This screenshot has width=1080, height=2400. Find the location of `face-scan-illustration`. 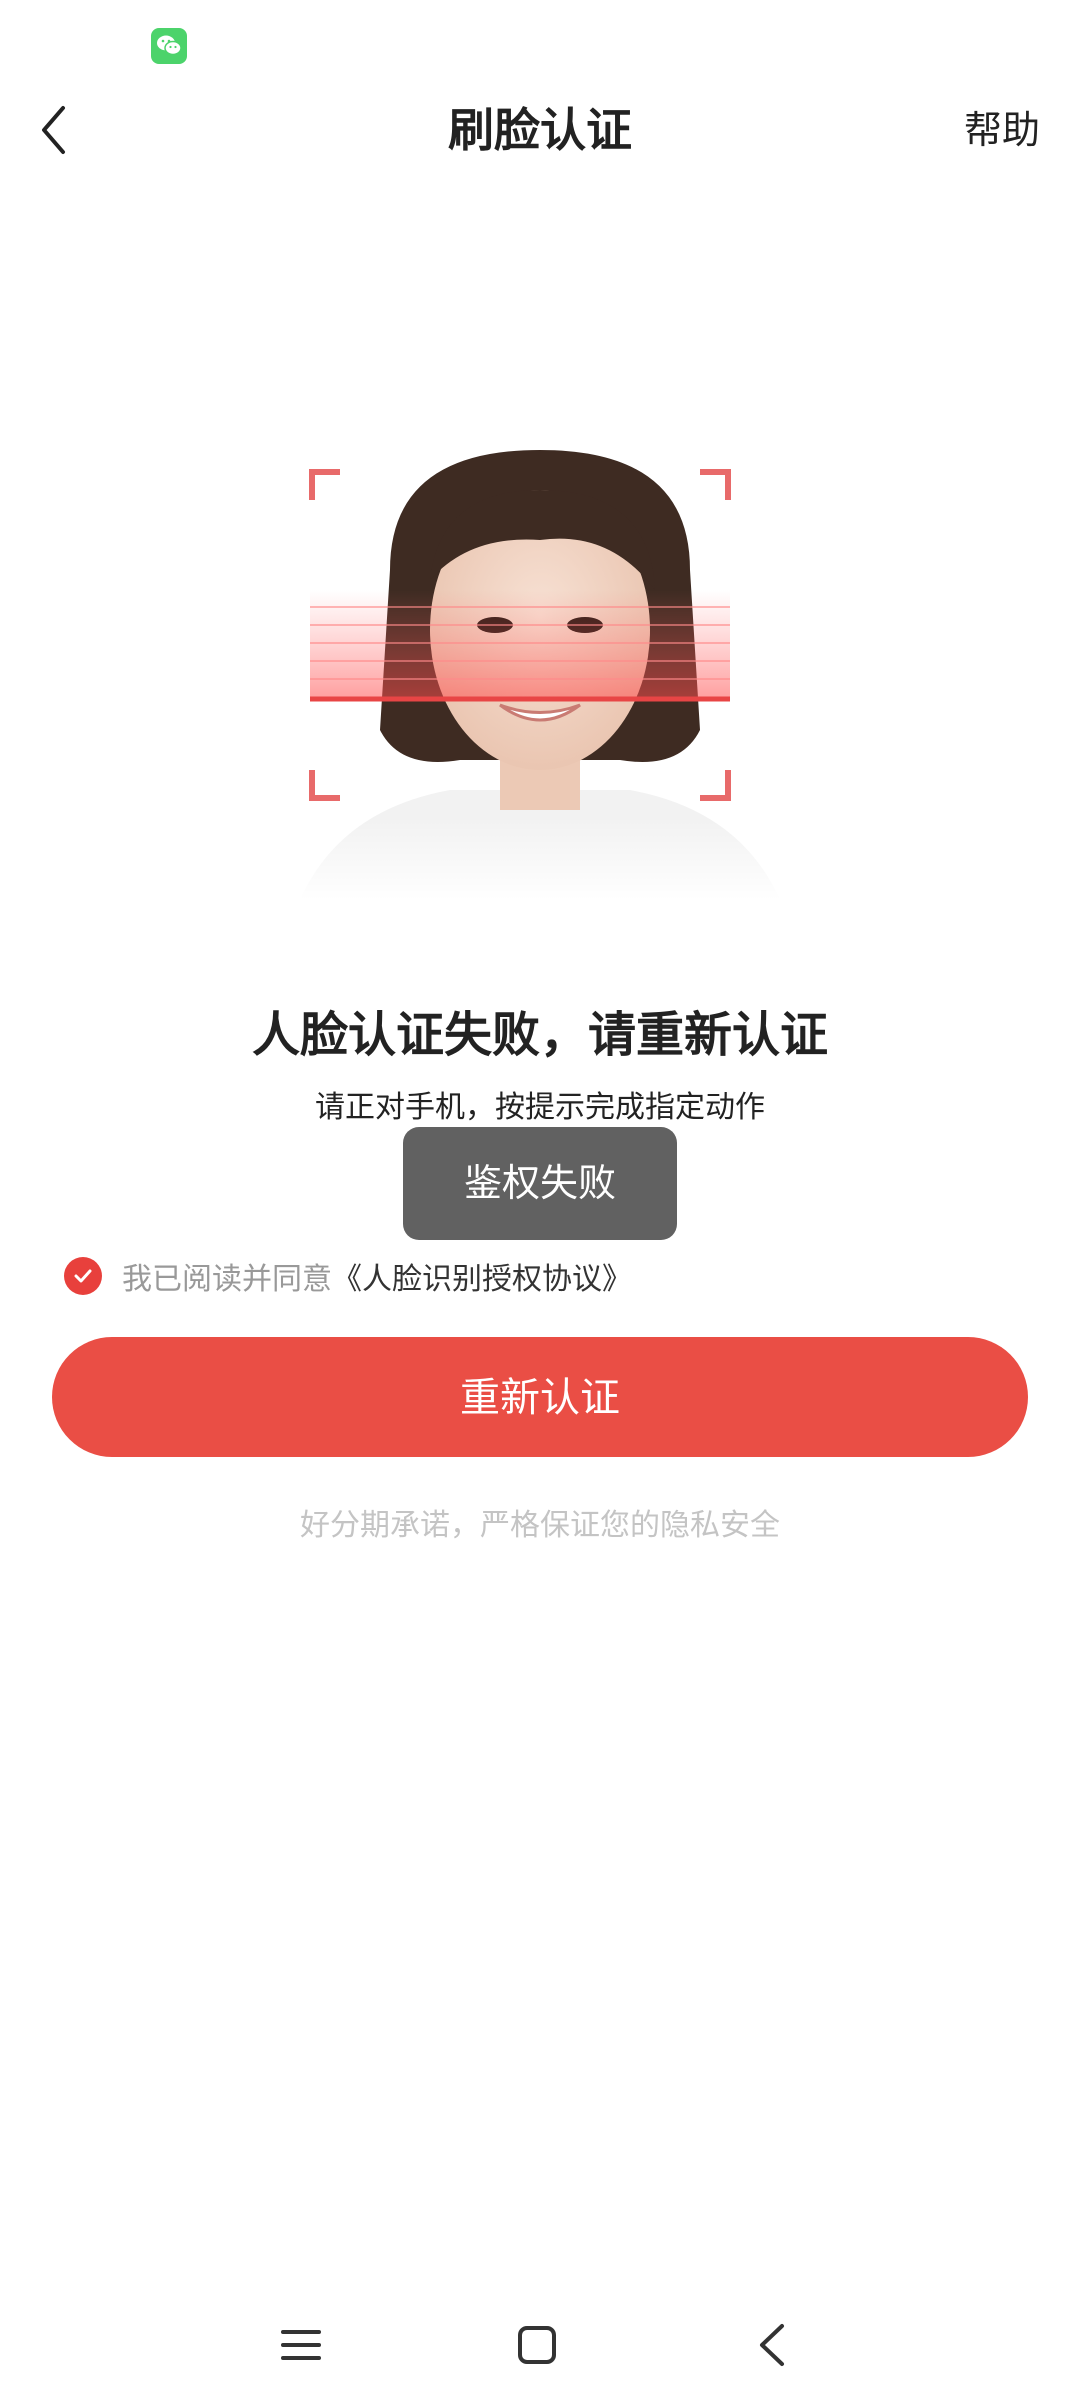

face-scan-illustration is located at coordinates (540, 665).